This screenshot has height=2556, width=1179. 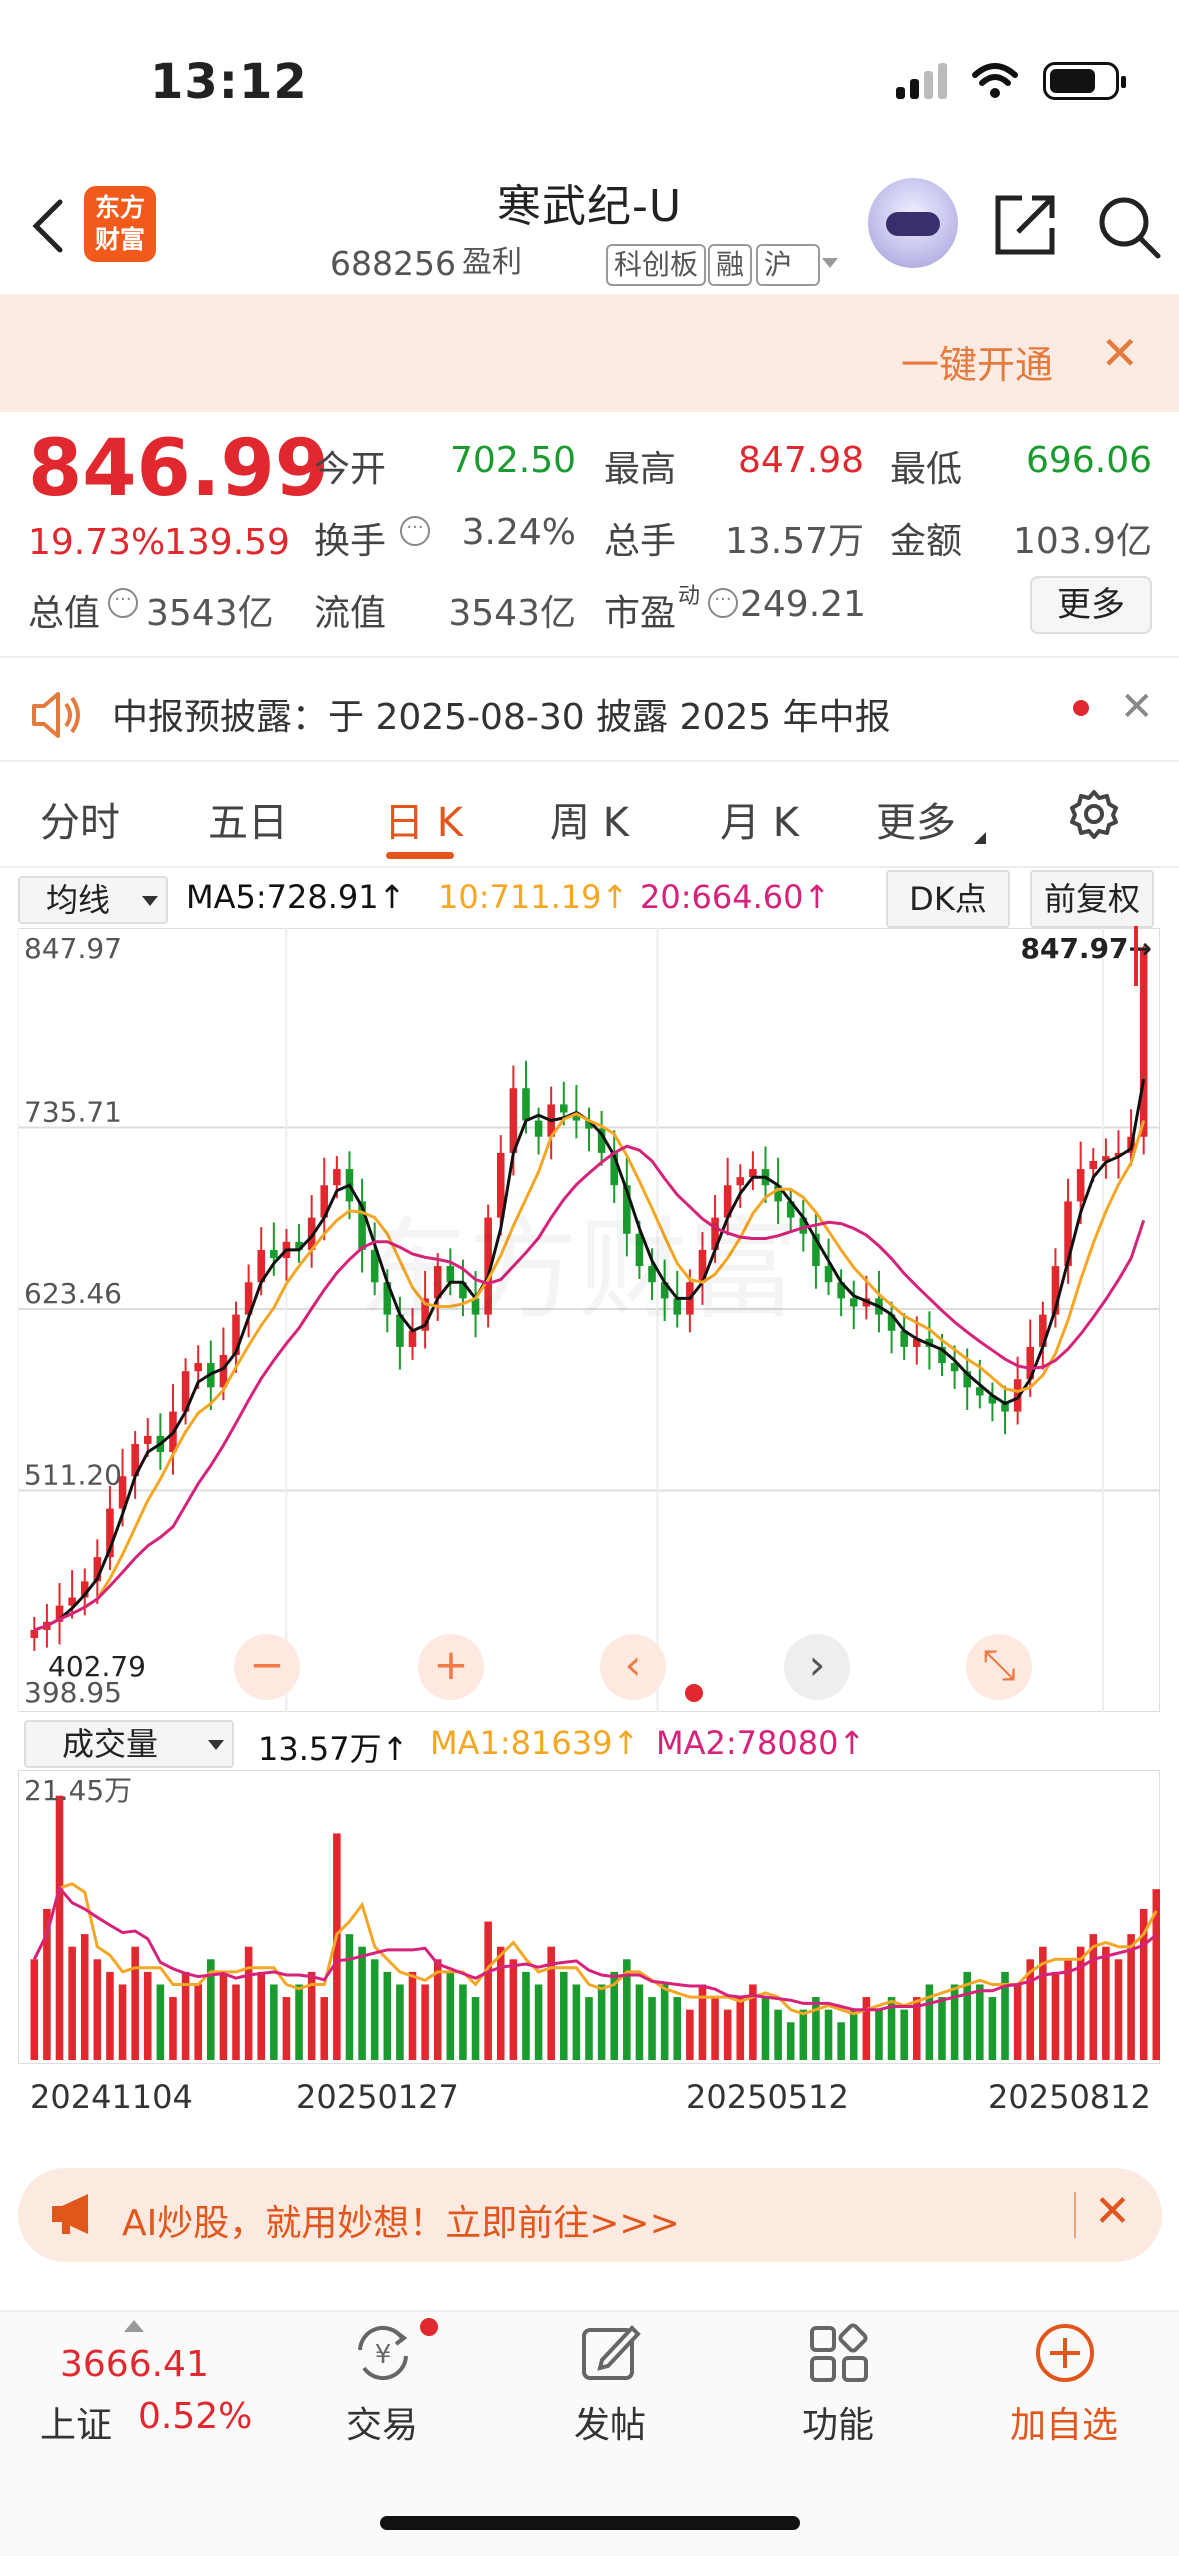 What do you see at coordinates (267, 1667) in the screenshot?
I see `zoom-out-button: −` at bounding box center [267, 1667].